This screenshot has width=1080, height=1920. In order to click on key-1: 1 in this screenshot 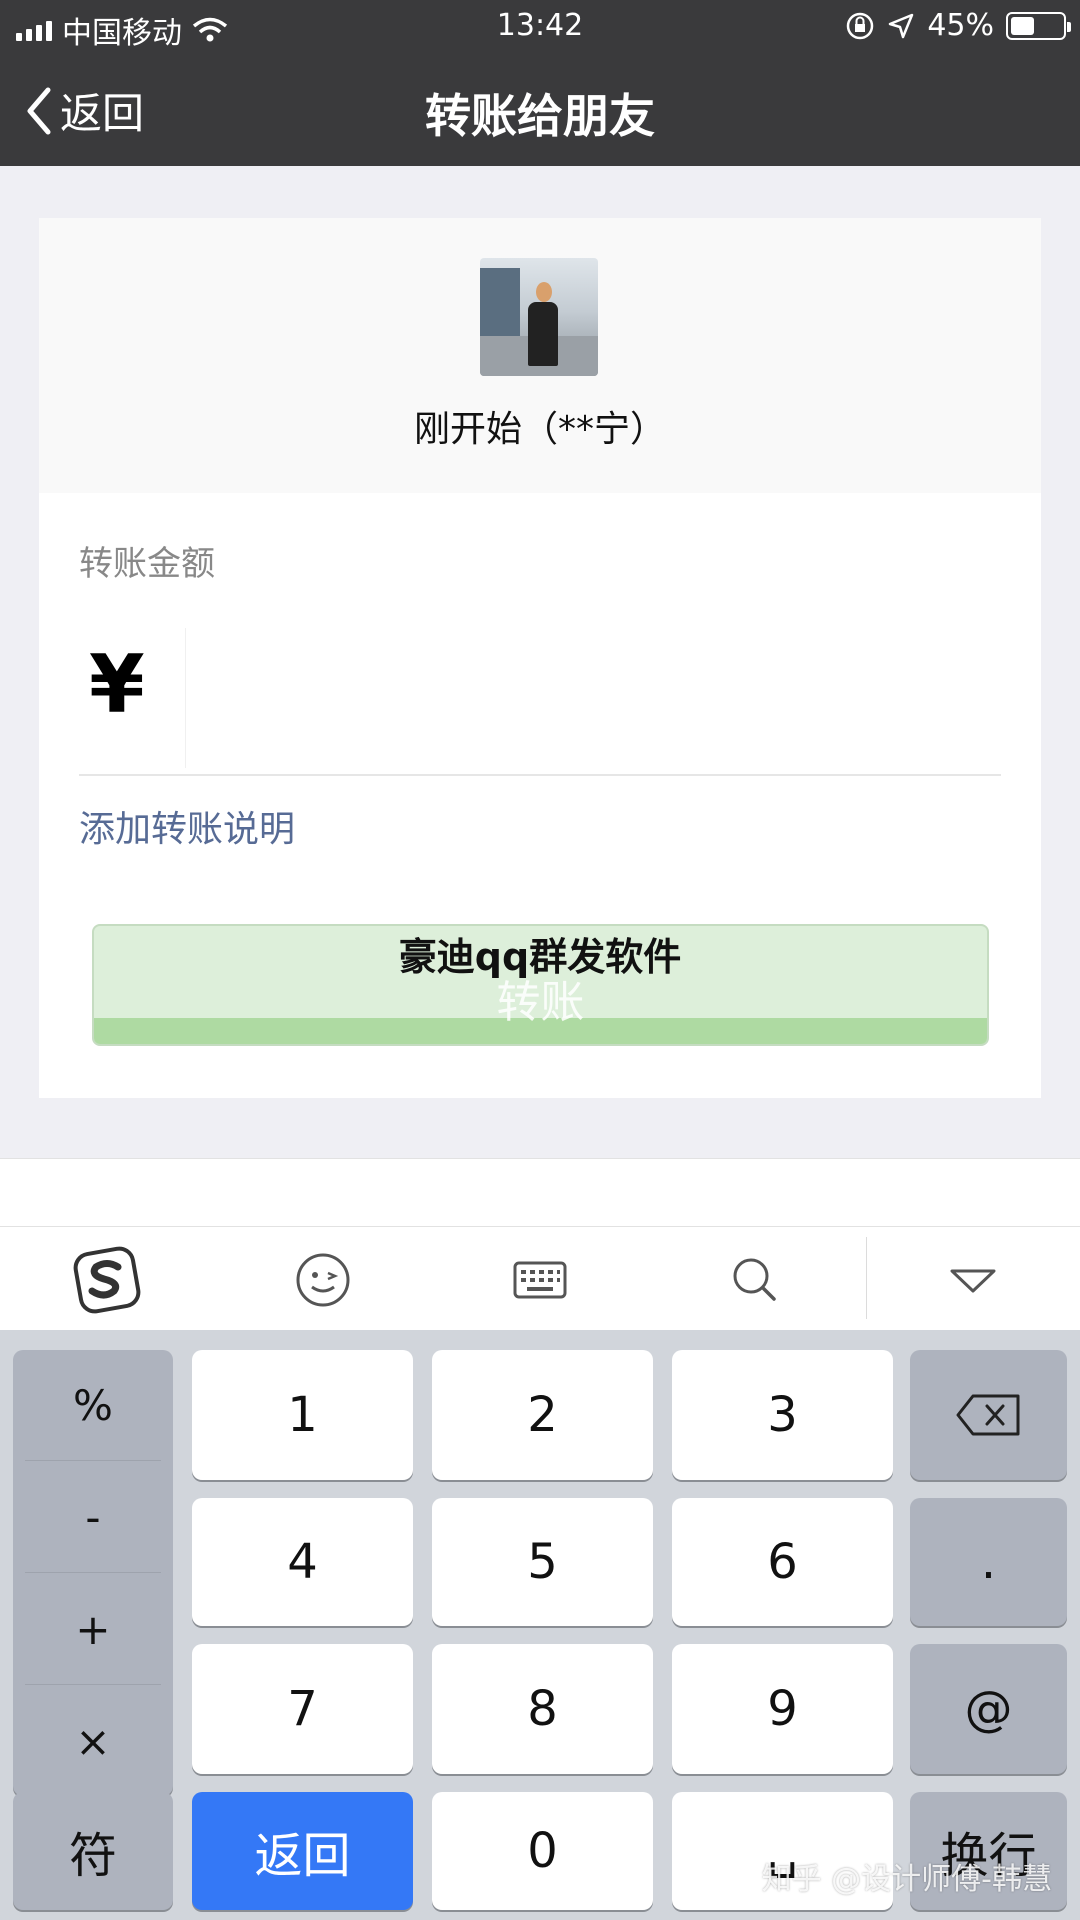, I will do `click(302, 1415)`.